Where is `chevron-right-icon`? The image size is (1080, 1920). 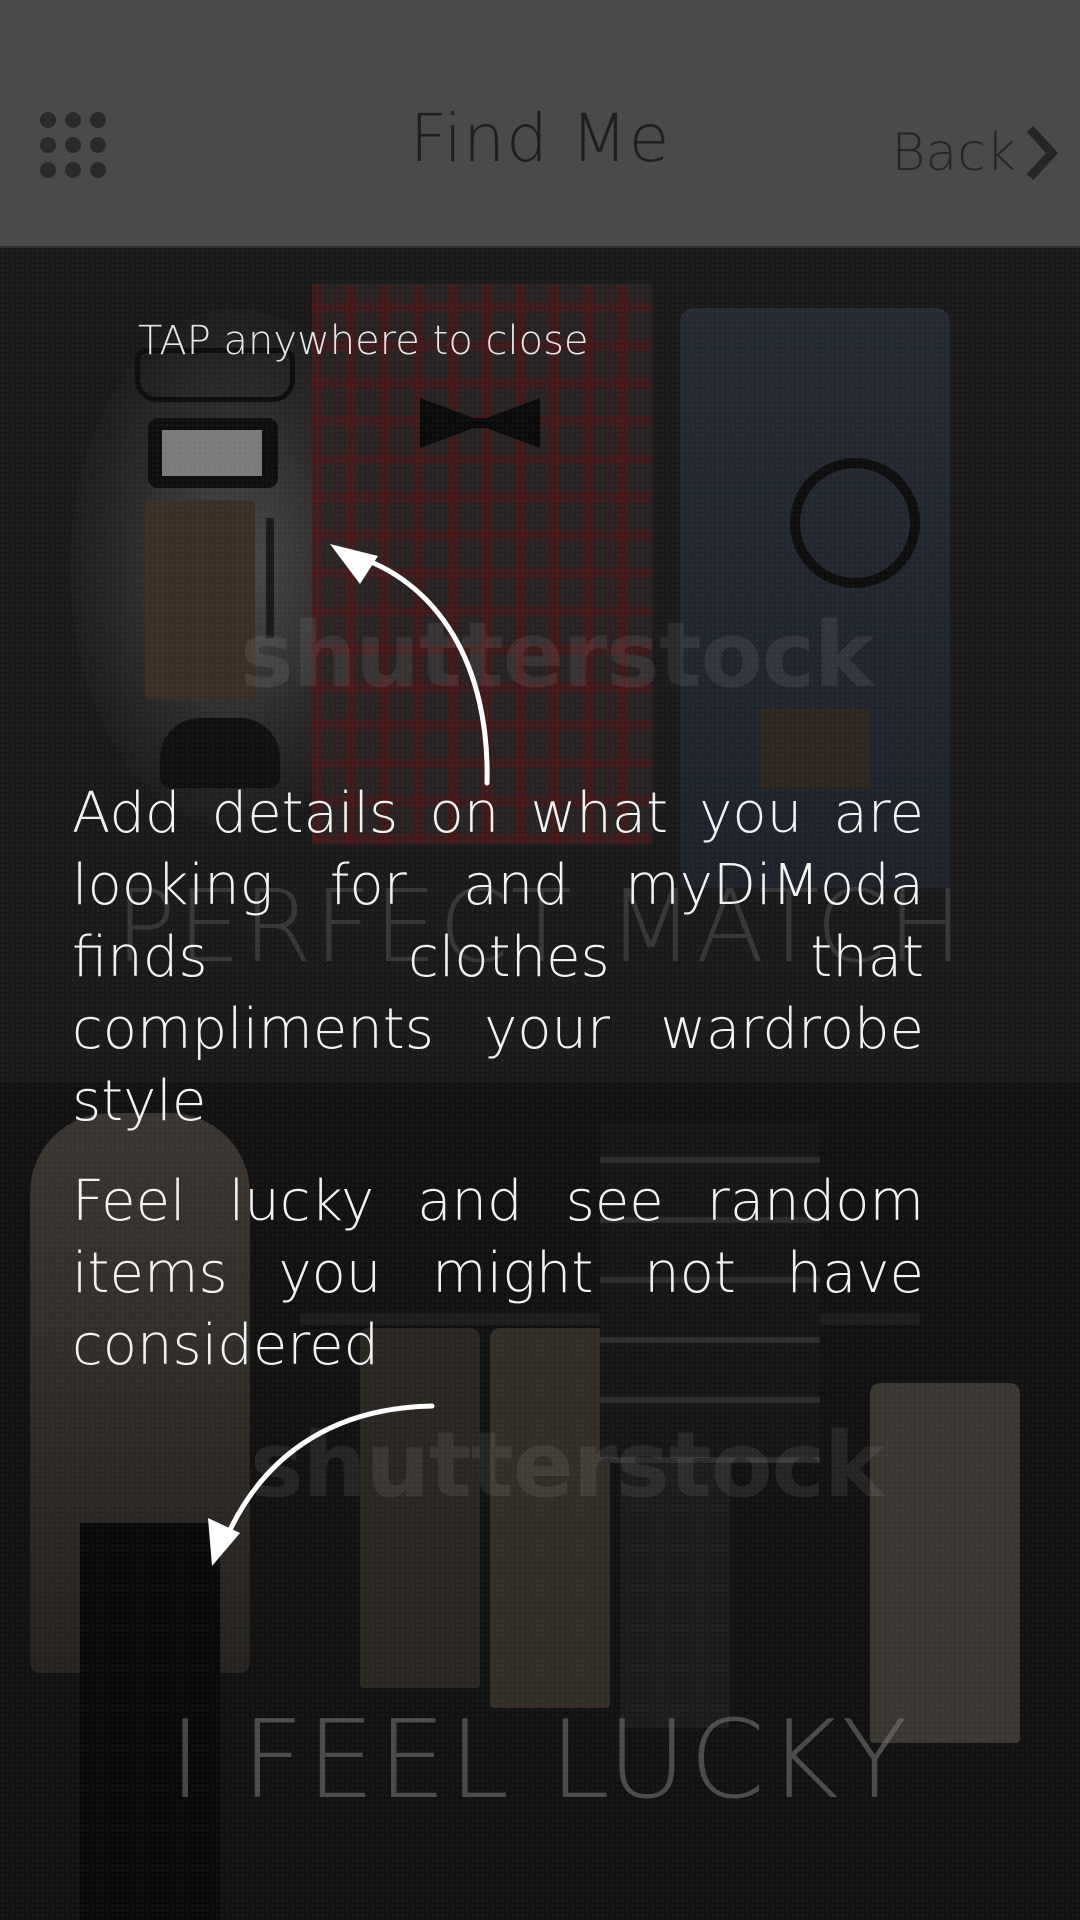 chevron-right-icon is located at coordinates (1042, 153).